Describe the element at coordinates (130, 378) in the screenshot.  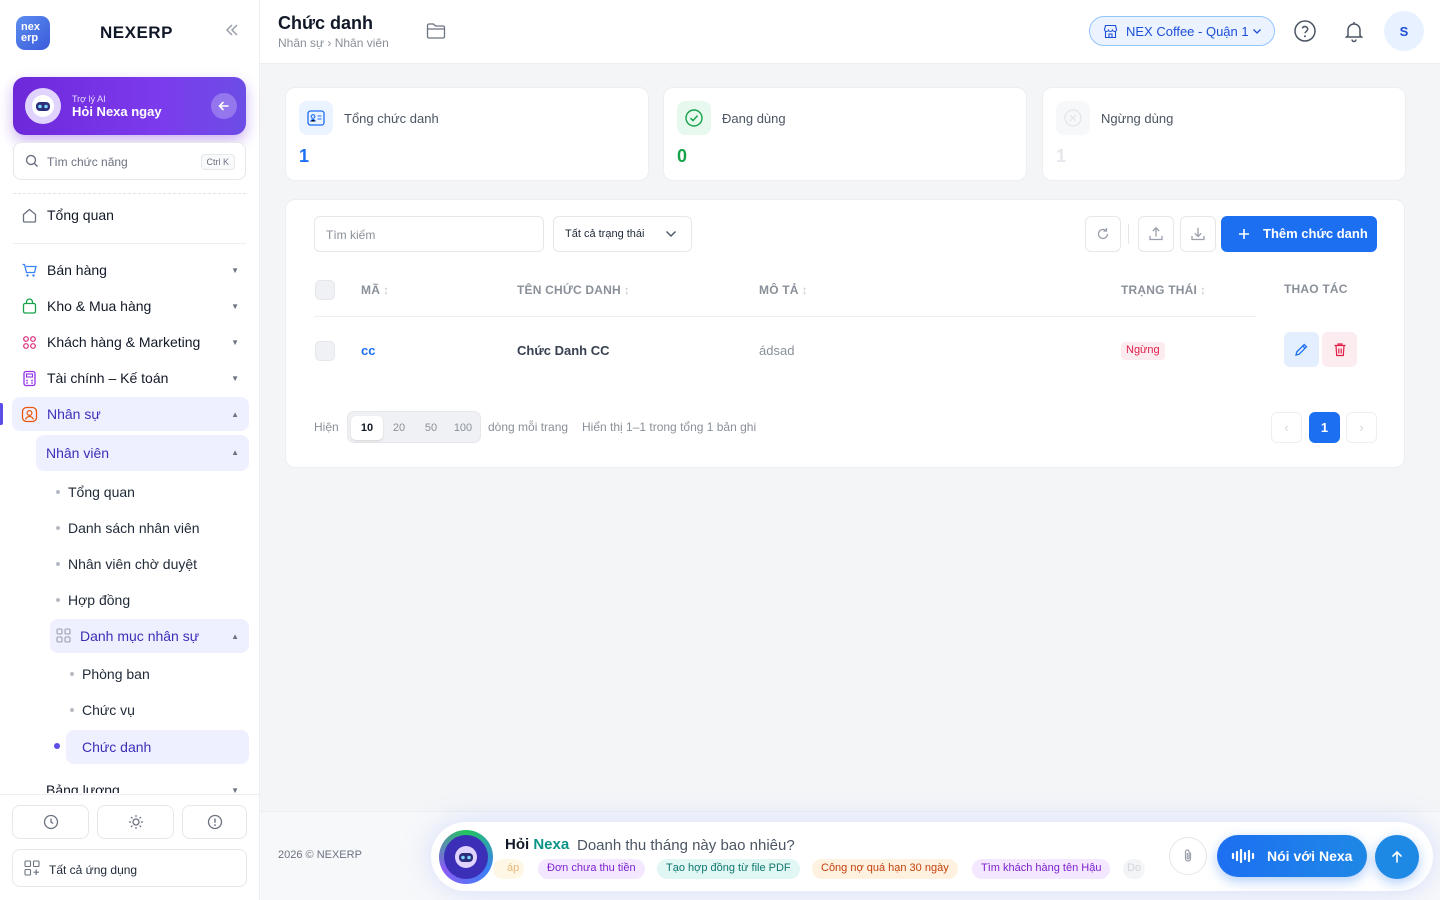
I see `nav-item-finance: Tài chính – Kế toán ▼` at that location.